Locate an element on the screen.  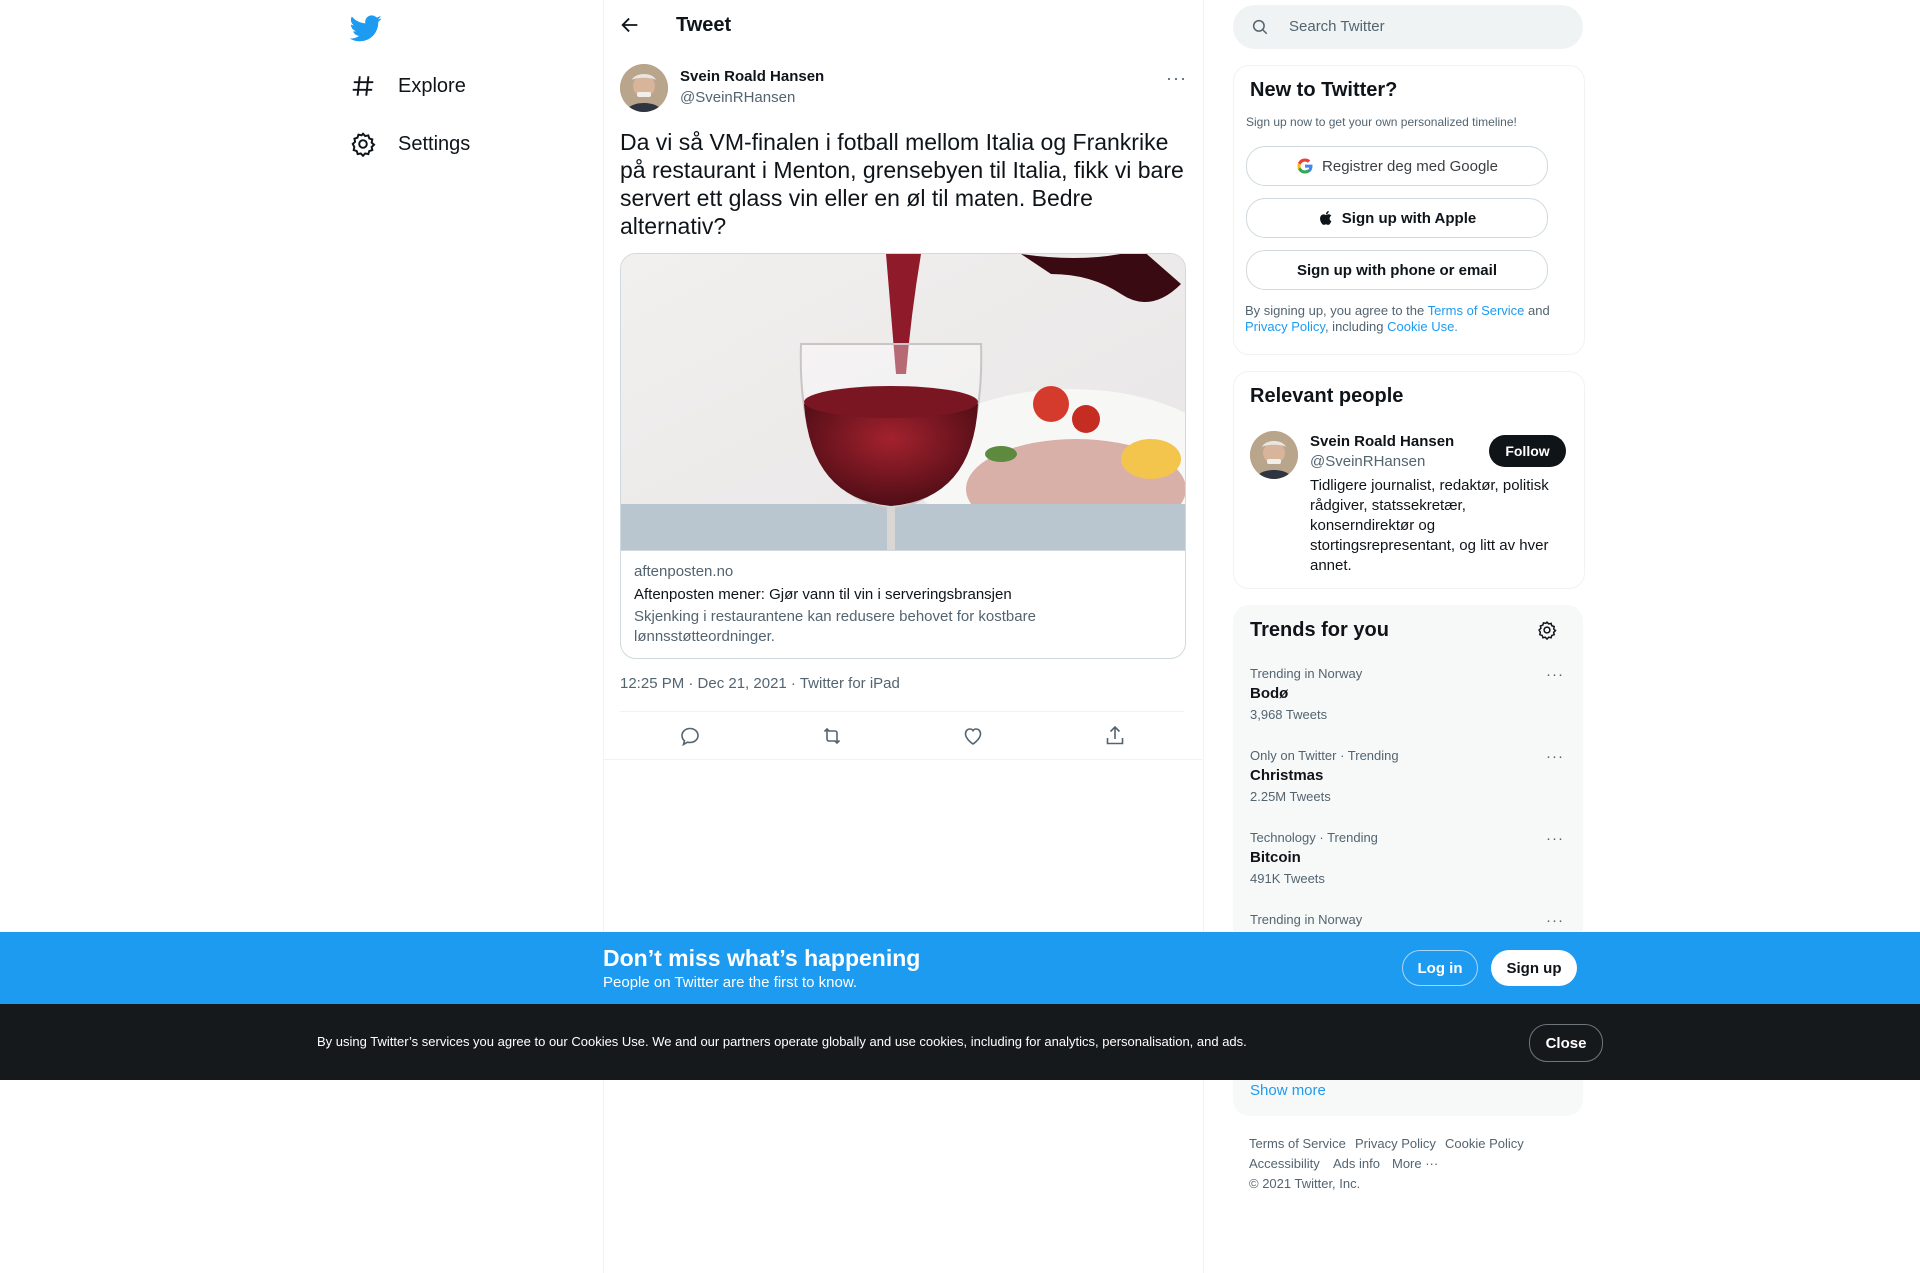
signup-button: Sign up is located at coordinates (1534, 968).